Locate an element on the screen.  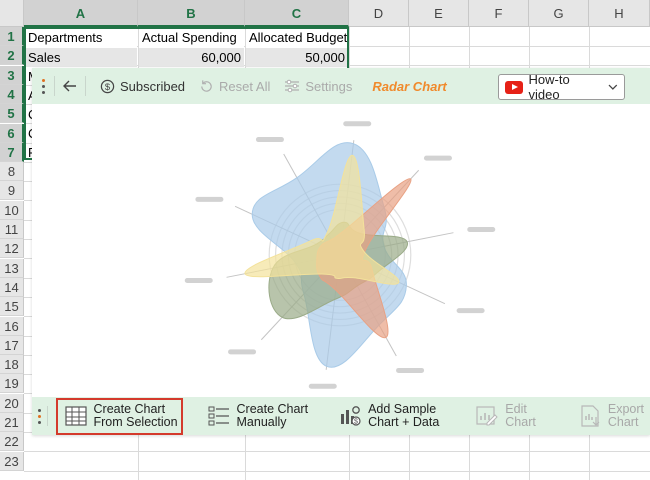
row-header-22: 22 is located at coordinates (12, 442).